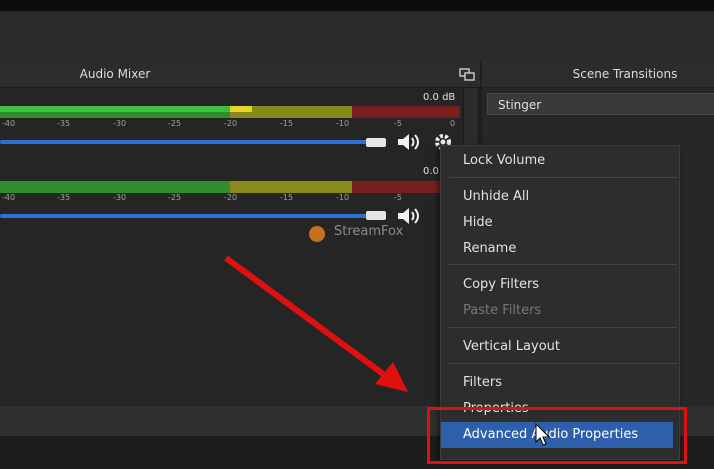 This screenshot has height=469, width=714. Describe the element at coordinates (369, 231) in the screenshot. I see `watermark-text: StreamFox` at that location.